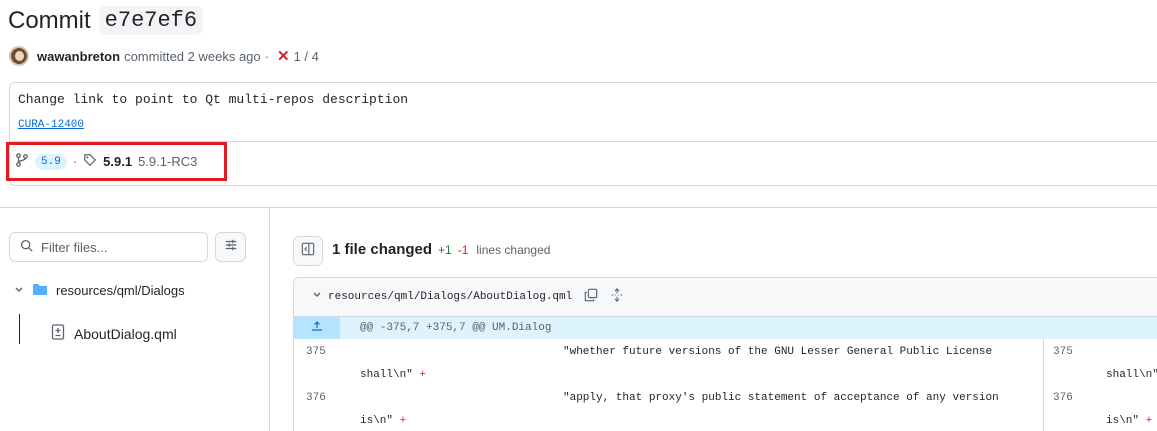  I want to click on branch-badge: 5.9, so click(51, 161).